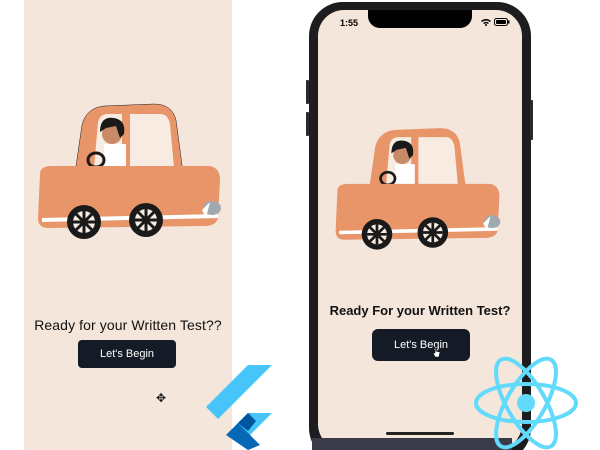 Image resolution: width=600 pixels, height=450 pixels. What do you see at coordinates (349, 23) in the screenshot?
I see `status-time: 1:55` at bounding box center [349, 23].